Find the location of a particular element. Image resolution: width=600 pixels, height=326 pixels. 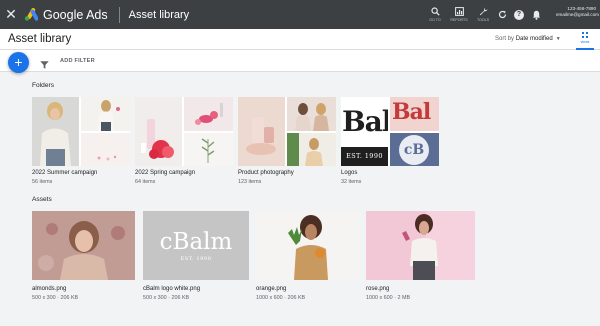

wrench-icon is located at coordinates (483, 12).